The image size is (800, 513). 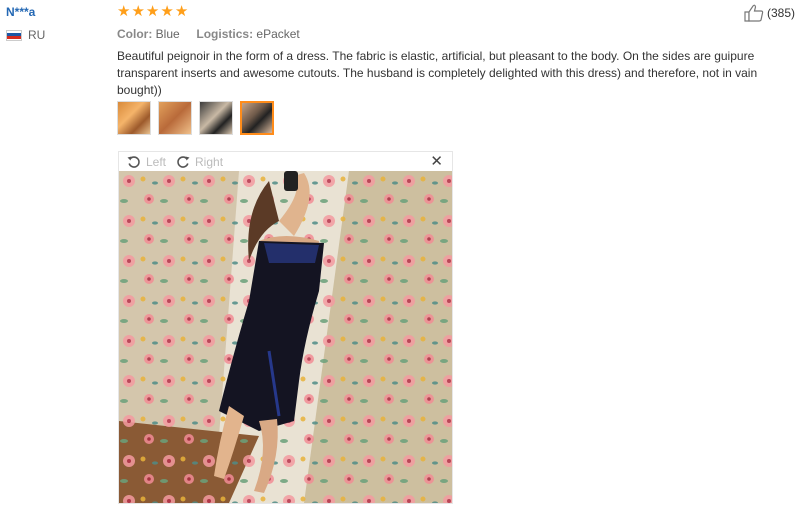 I want to click on country-code: RU, so click(x=37, y=35).